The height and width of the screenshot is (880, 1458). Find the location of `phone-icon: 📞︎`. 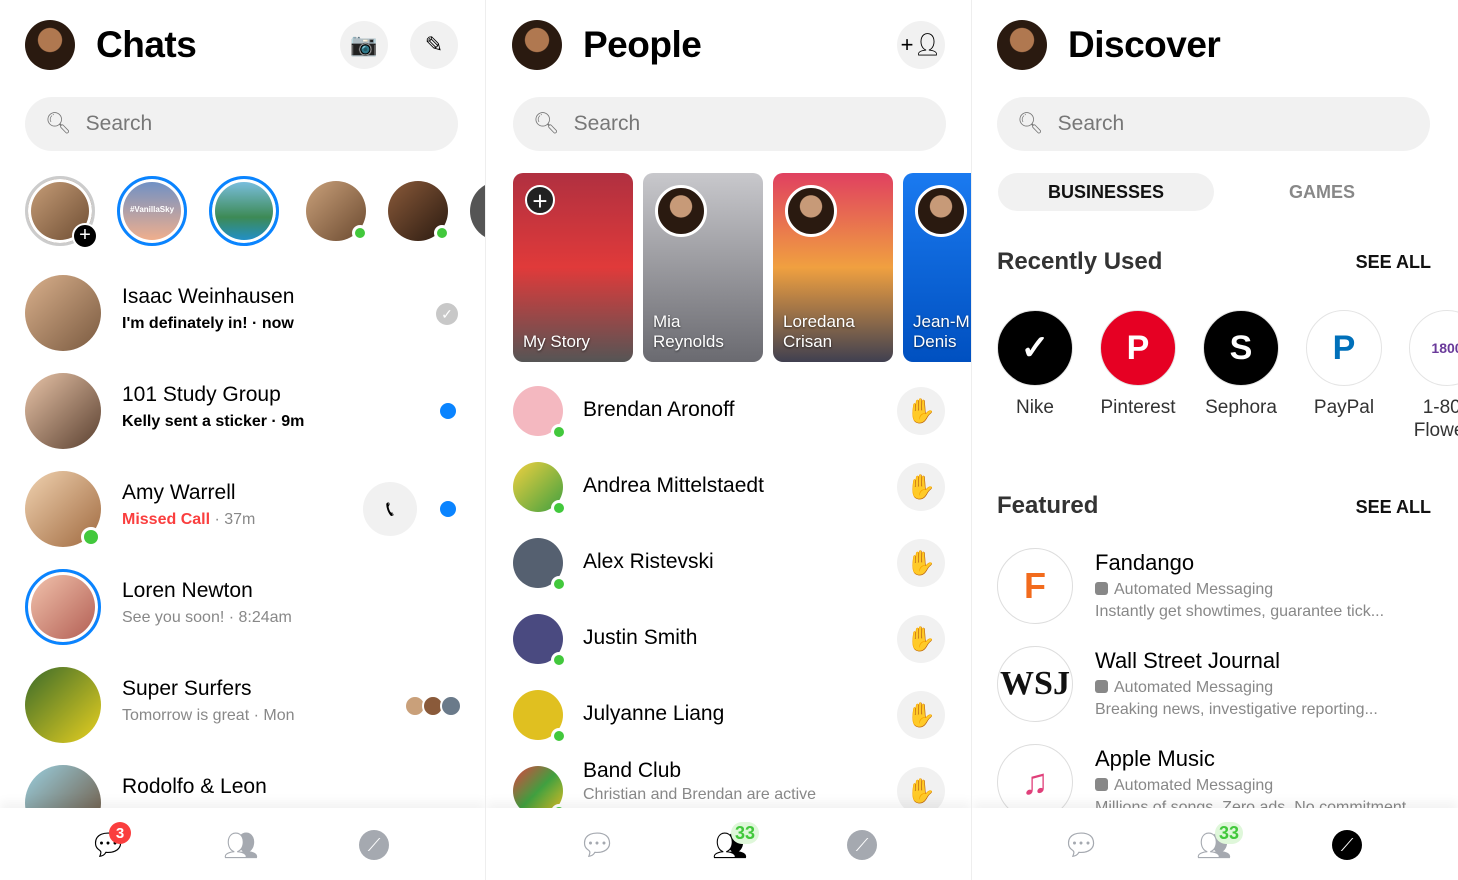

phone-icon: 📞︎ is located at coordinates (390, 508).